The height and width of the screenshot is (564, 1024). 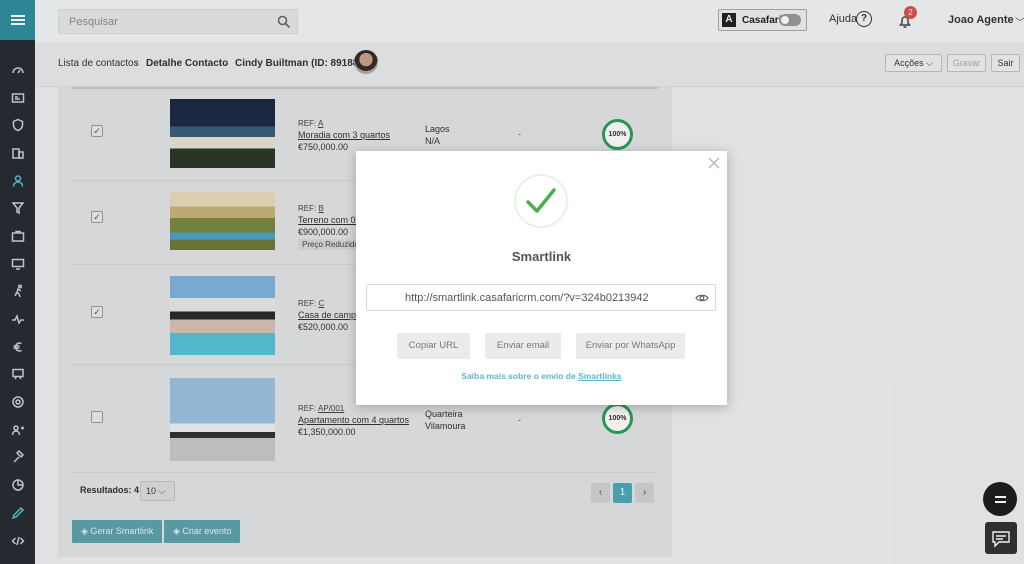 I want to click on modal-title: Smartlink, so click(x=541, y=256).